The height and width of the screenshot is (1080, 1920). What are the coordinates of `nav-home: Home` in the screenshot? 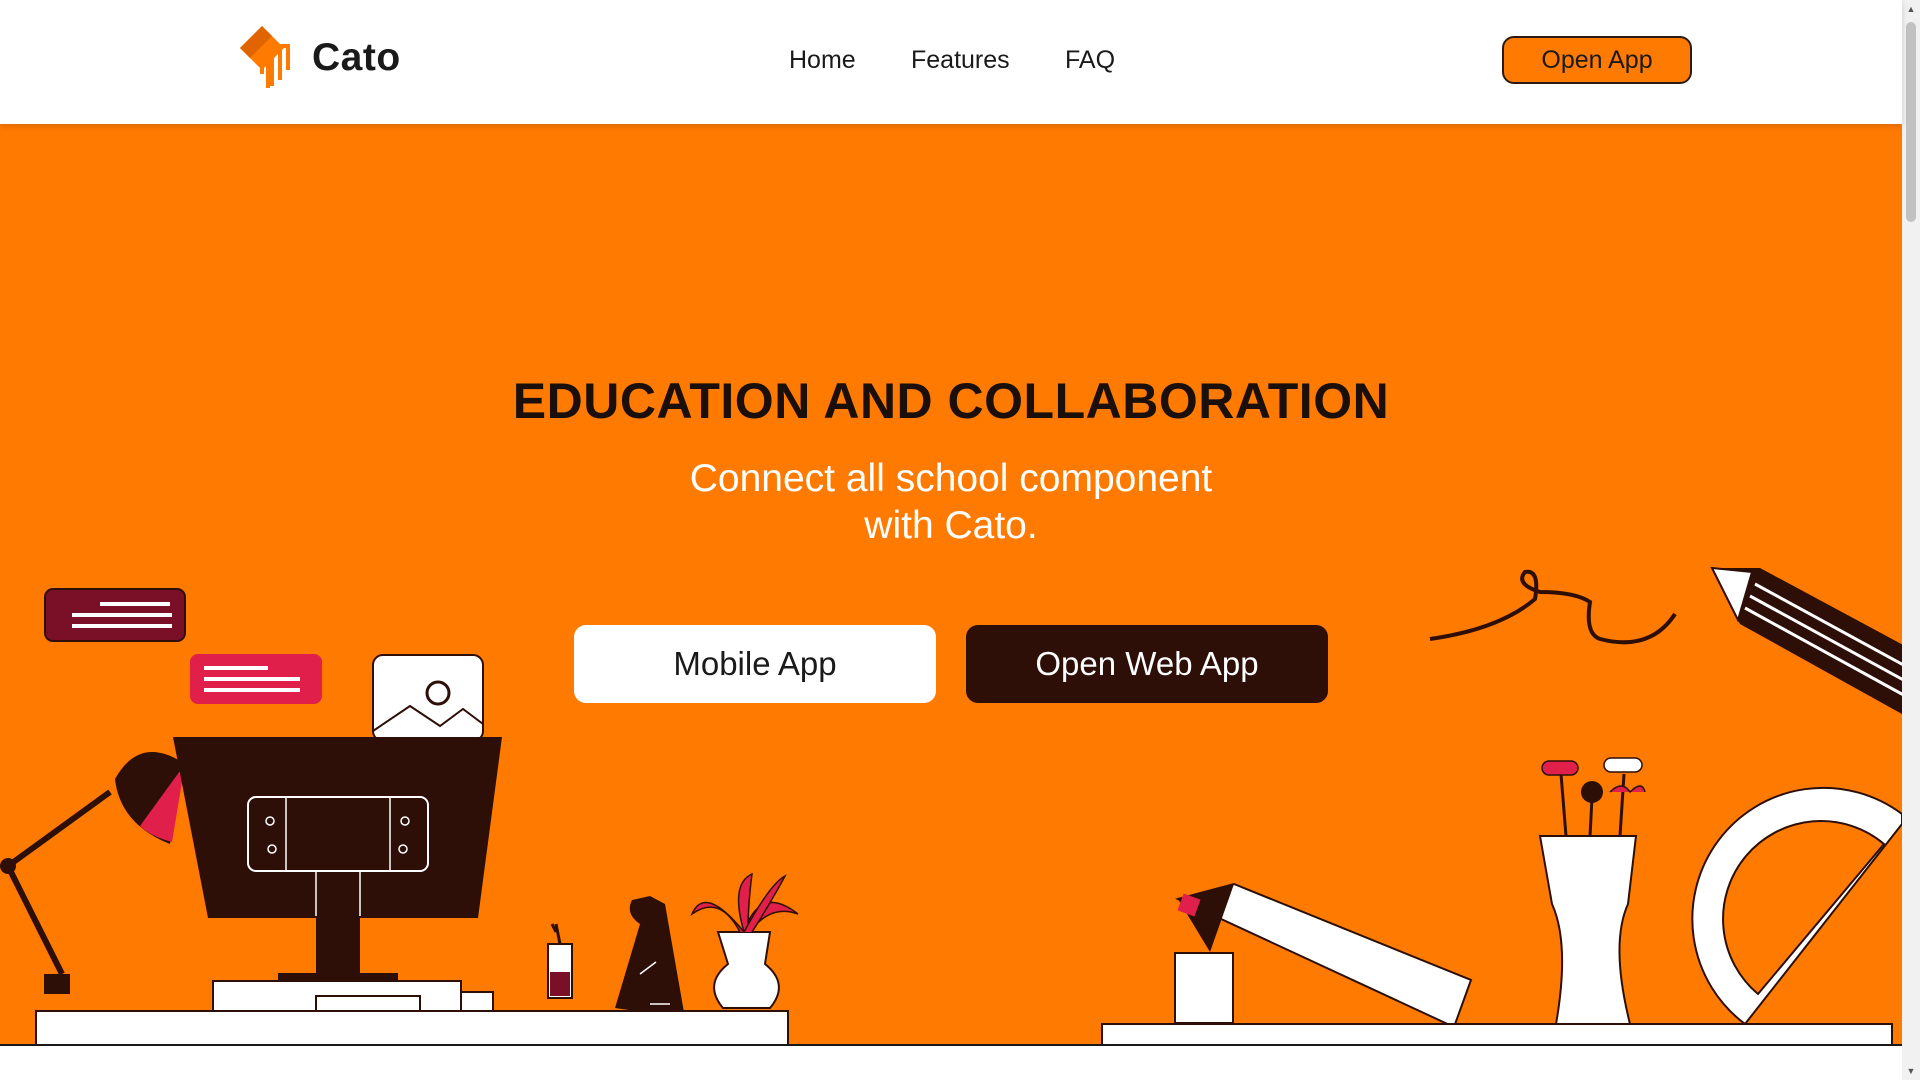 It's located at (822, 60).